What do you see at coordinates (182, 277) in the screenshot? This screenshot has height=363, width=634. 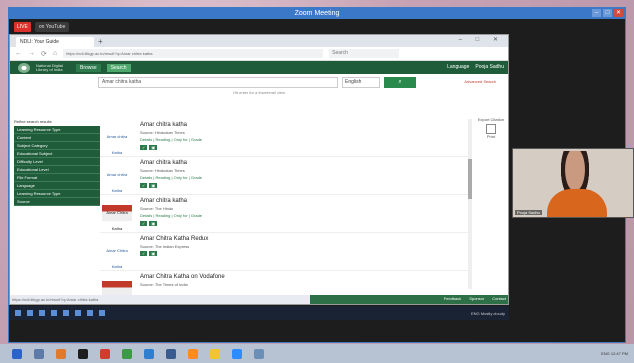 I see `result-title: Amar Chitra Katha on Vodafone` at bounding box center [182, 277].